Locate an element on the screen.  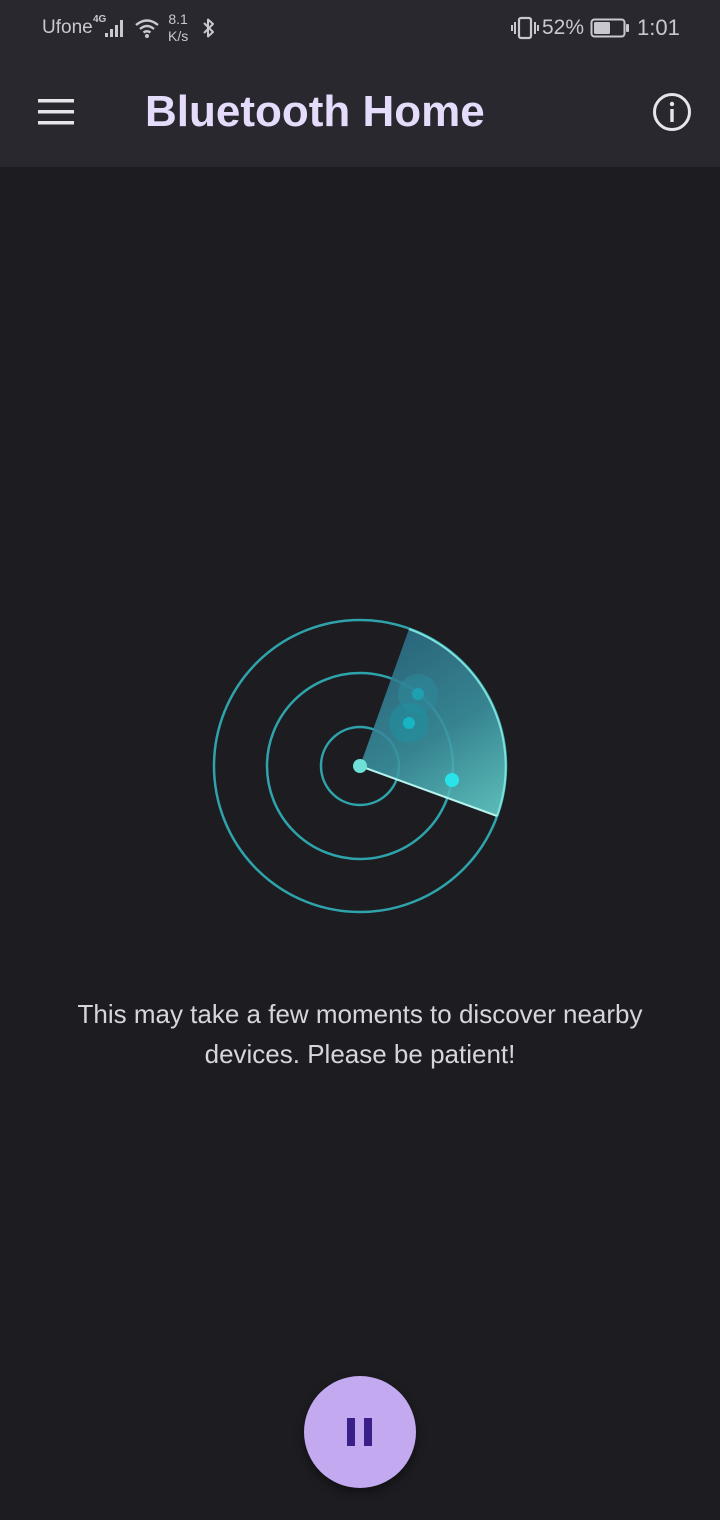
vibrate-icon is located at coordinates (525, 28).